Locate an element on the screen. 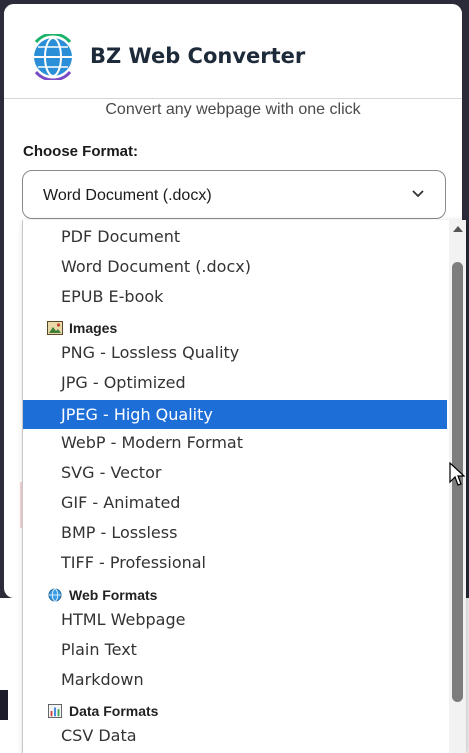 The width and height of the screenshot is (469, 753). option-gif: GIF - Animated is located at coordinates (235, 503).